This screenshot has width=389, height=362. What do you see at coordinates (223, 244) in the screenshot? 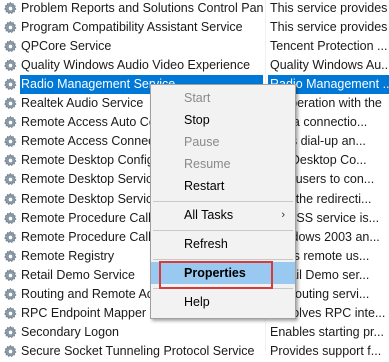
I see `menu-item-refresh: Refresh` at bounding box center [223, 244].